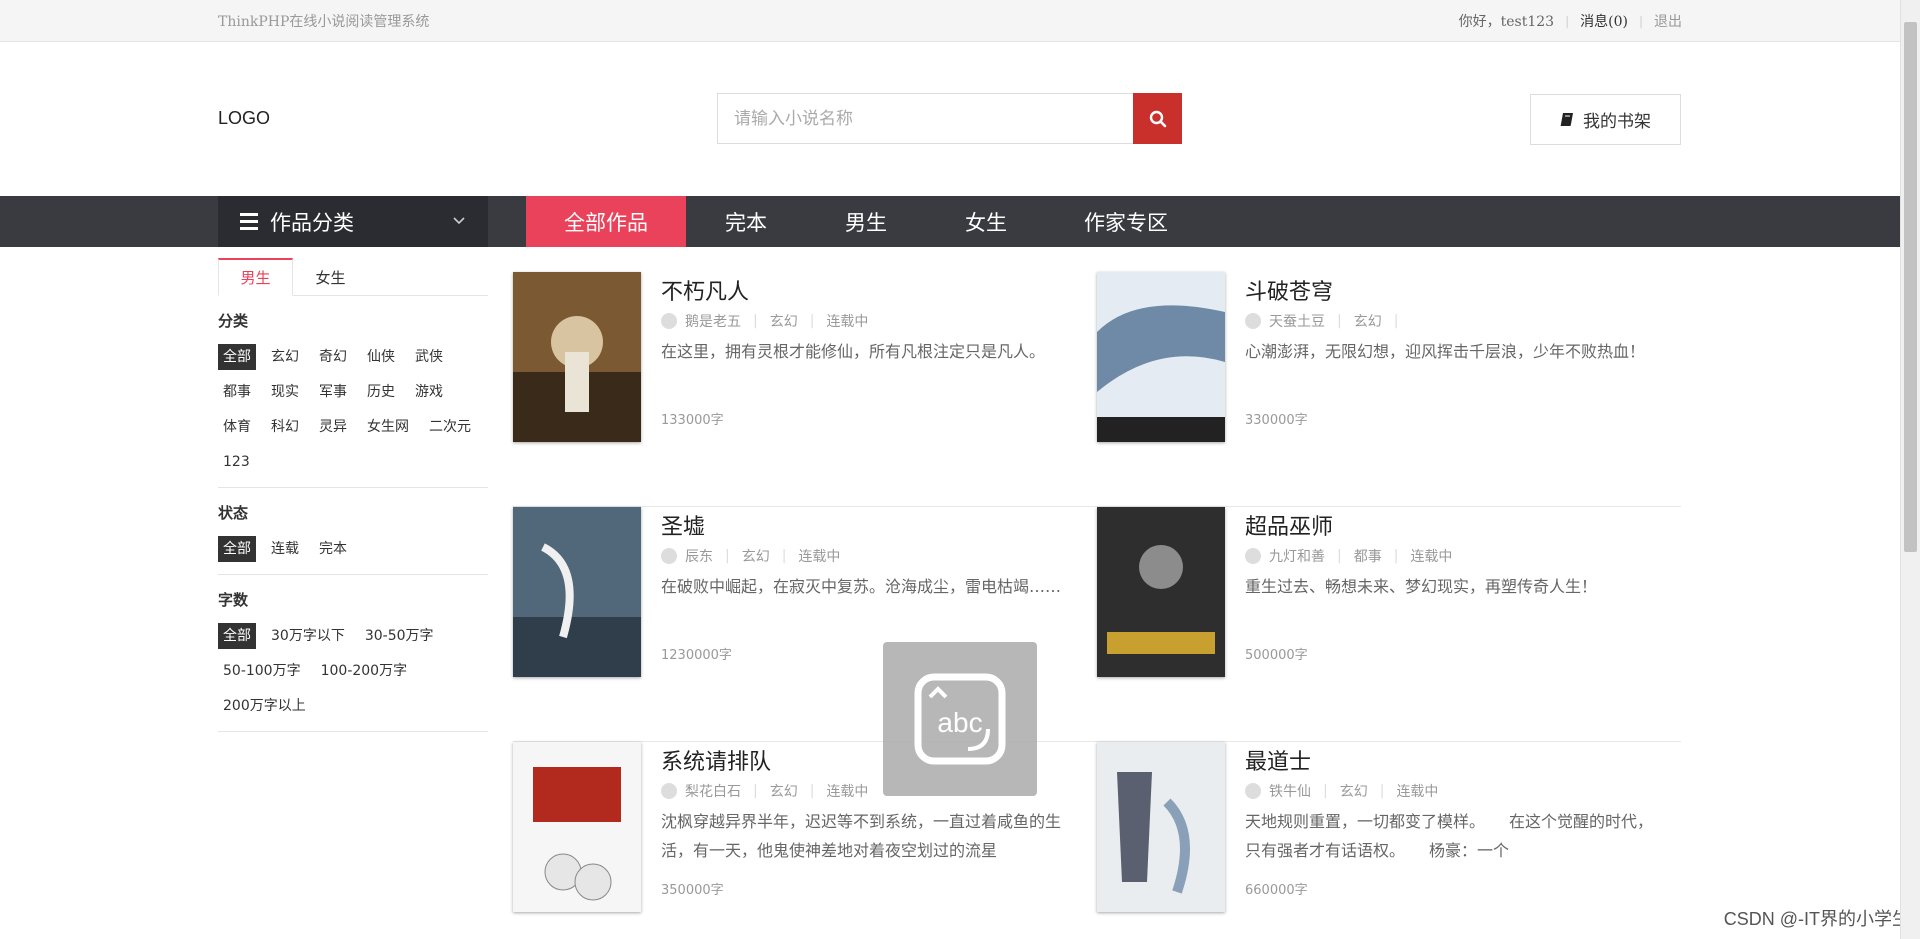 This screenshot has width=1920, height=939. What do you see at coordinates (1455, 763) in the screenshot?
I see `book-title: 最道士` at bounding box center [1455, 763].